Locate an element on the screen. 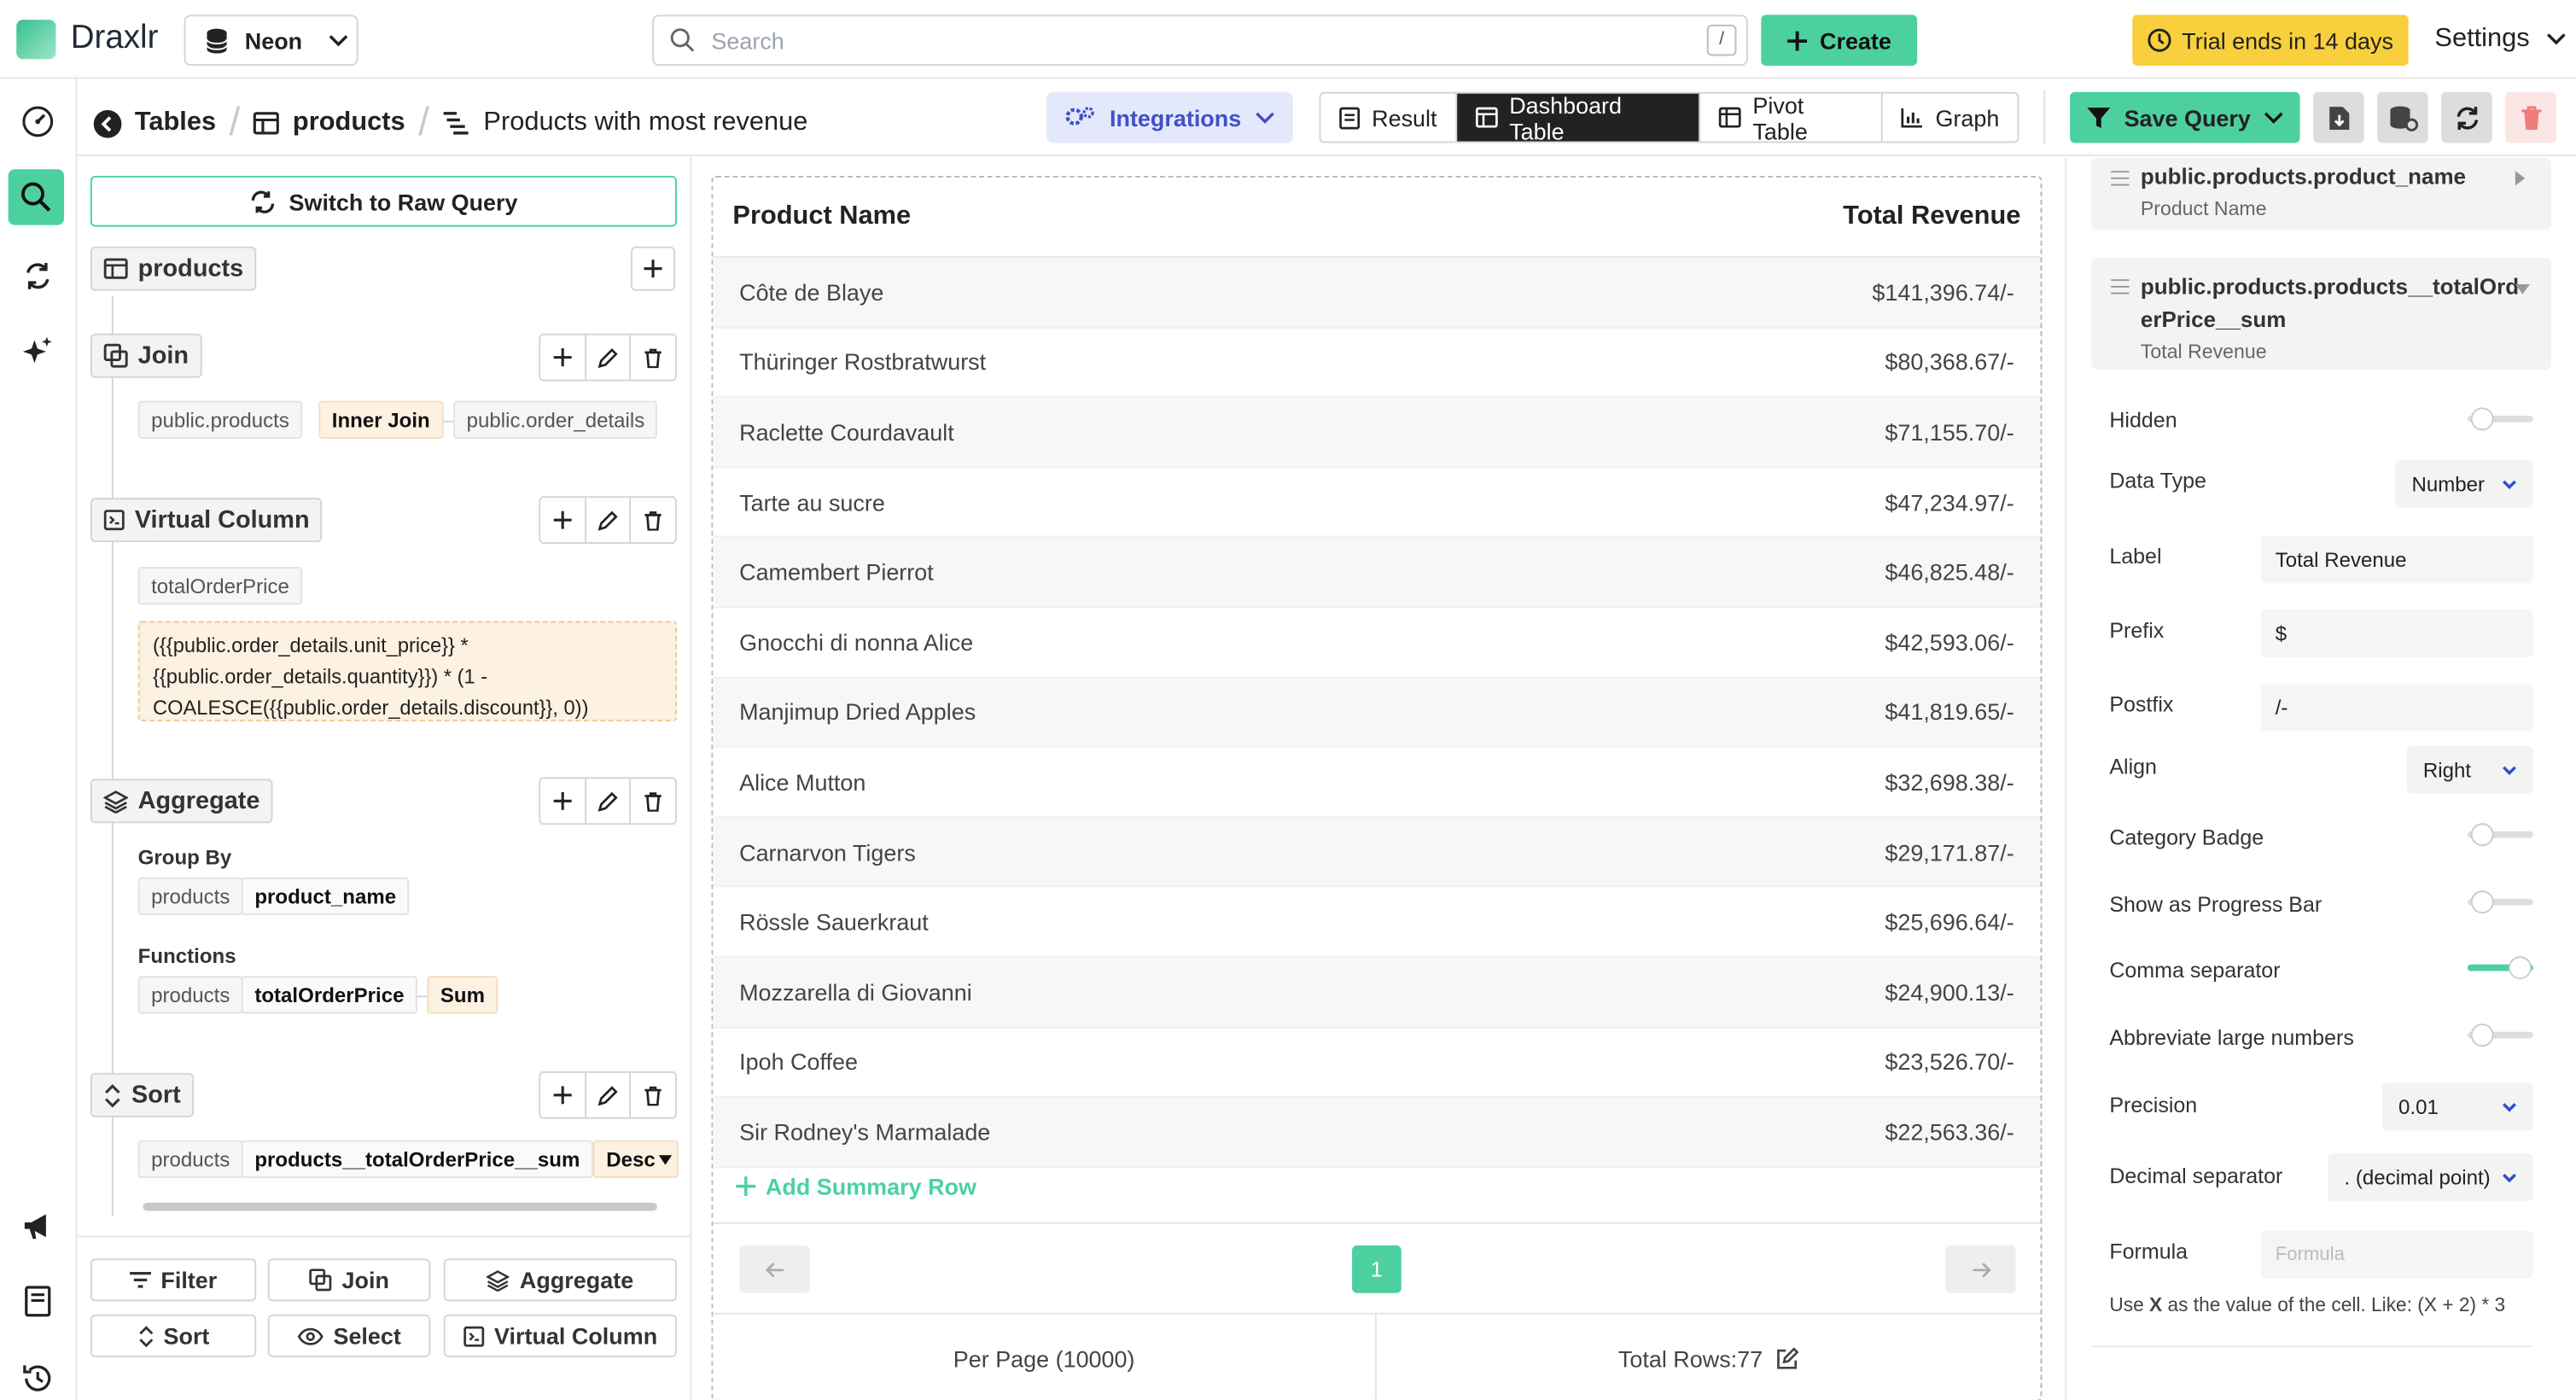 This screenshot has width=2576, height=1400. table-row: Gnocchi di nonna Alice $42,593.06/- is located at coordinates (1377, 644).